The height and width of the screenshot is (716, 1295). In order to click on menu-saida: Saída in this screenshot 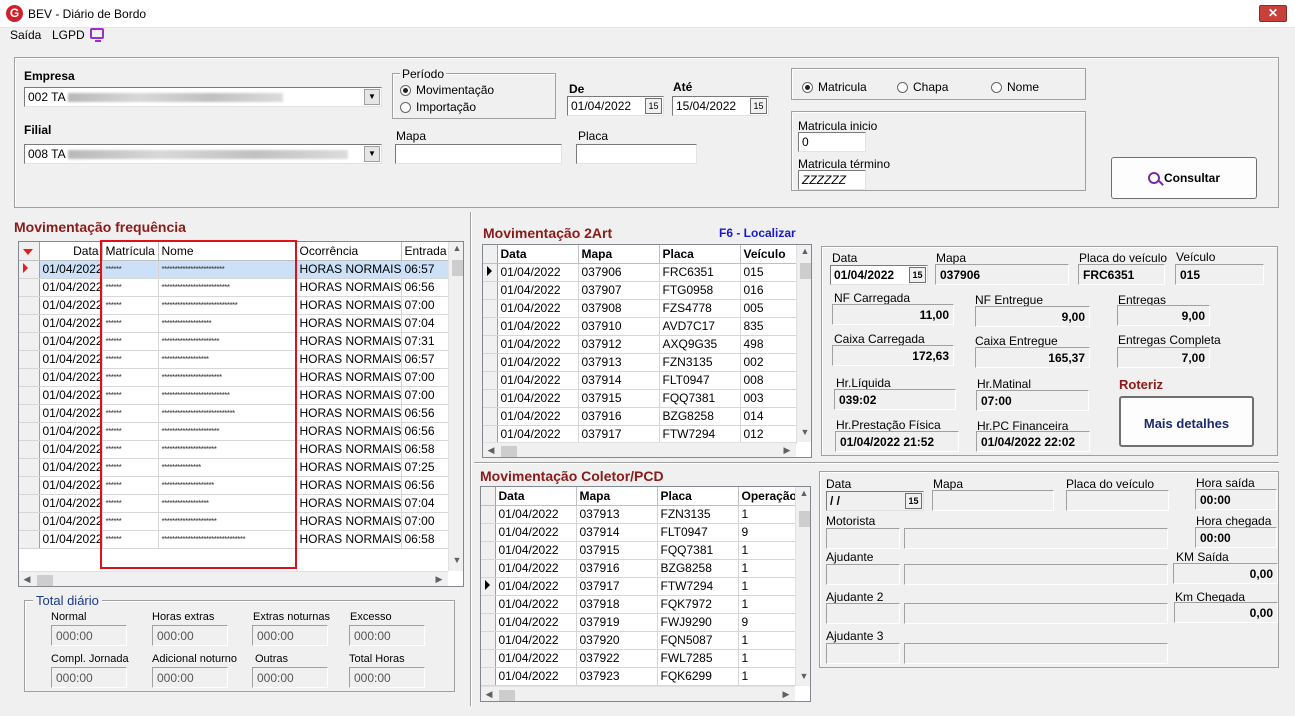, I will do `click(25, 35)`.